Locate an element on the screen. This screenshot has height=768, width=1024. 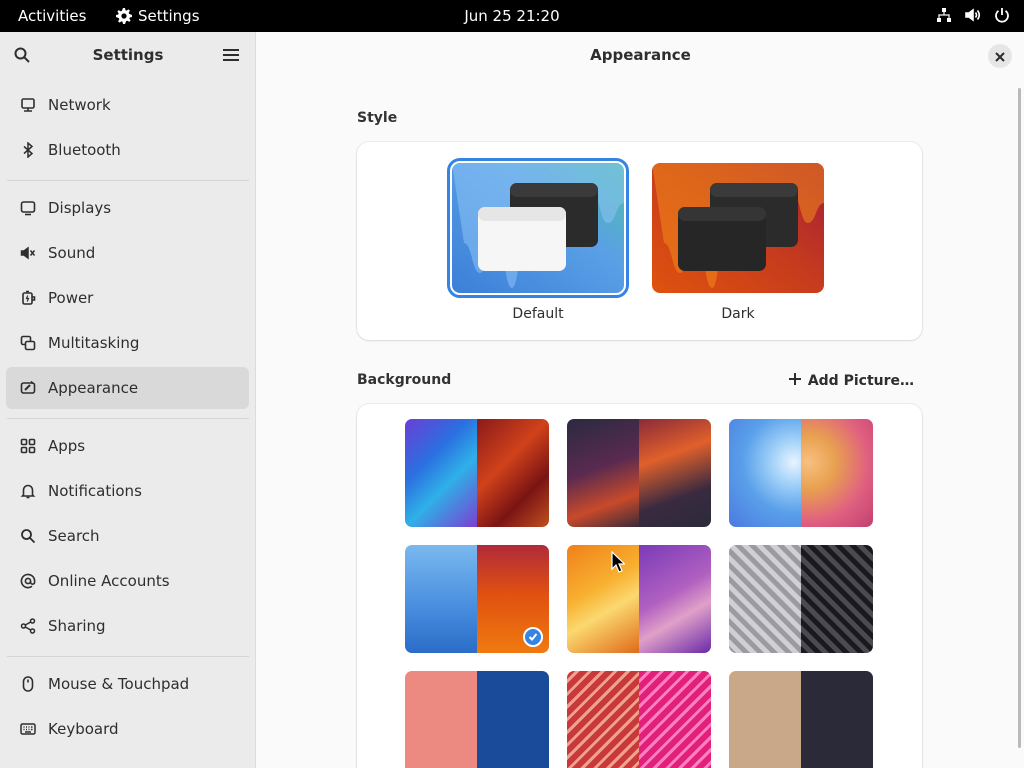
sidebar-item-sharing: Sharing is located at coordinates (127, 626).